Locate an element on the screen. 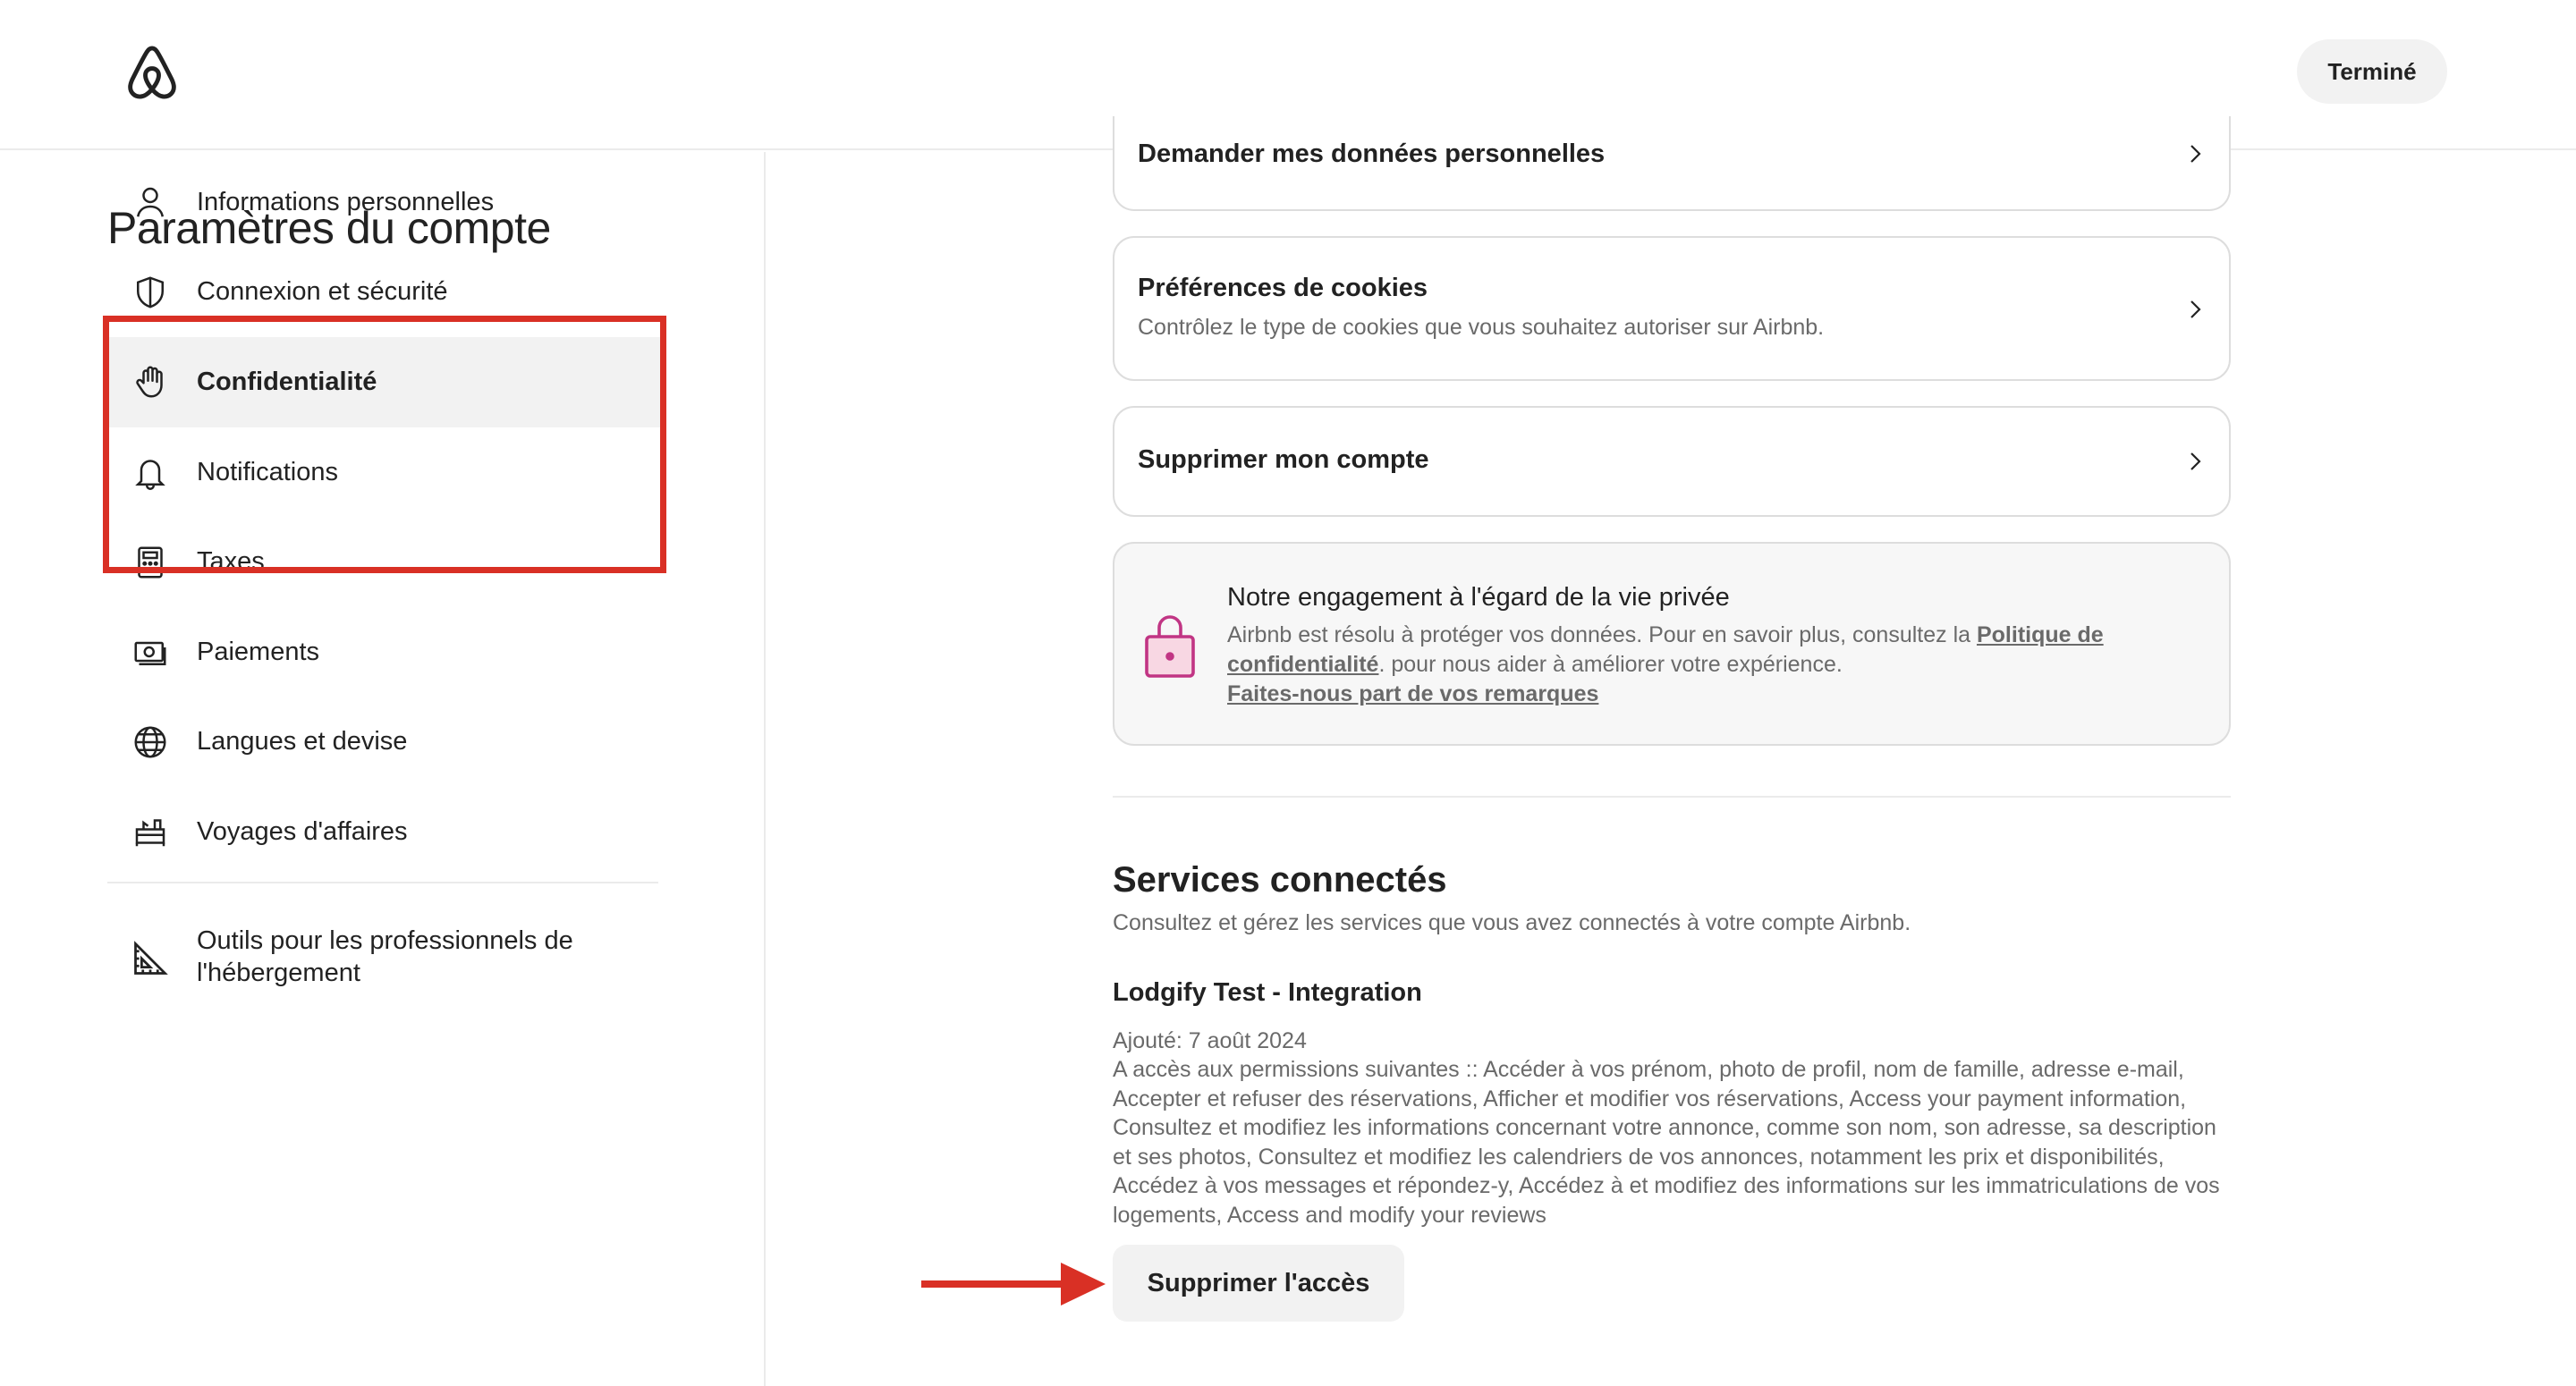 This screenshot has width=2576, height=1386. sidebar-item-notifications: Notifications is located at coordinates (384, 473).